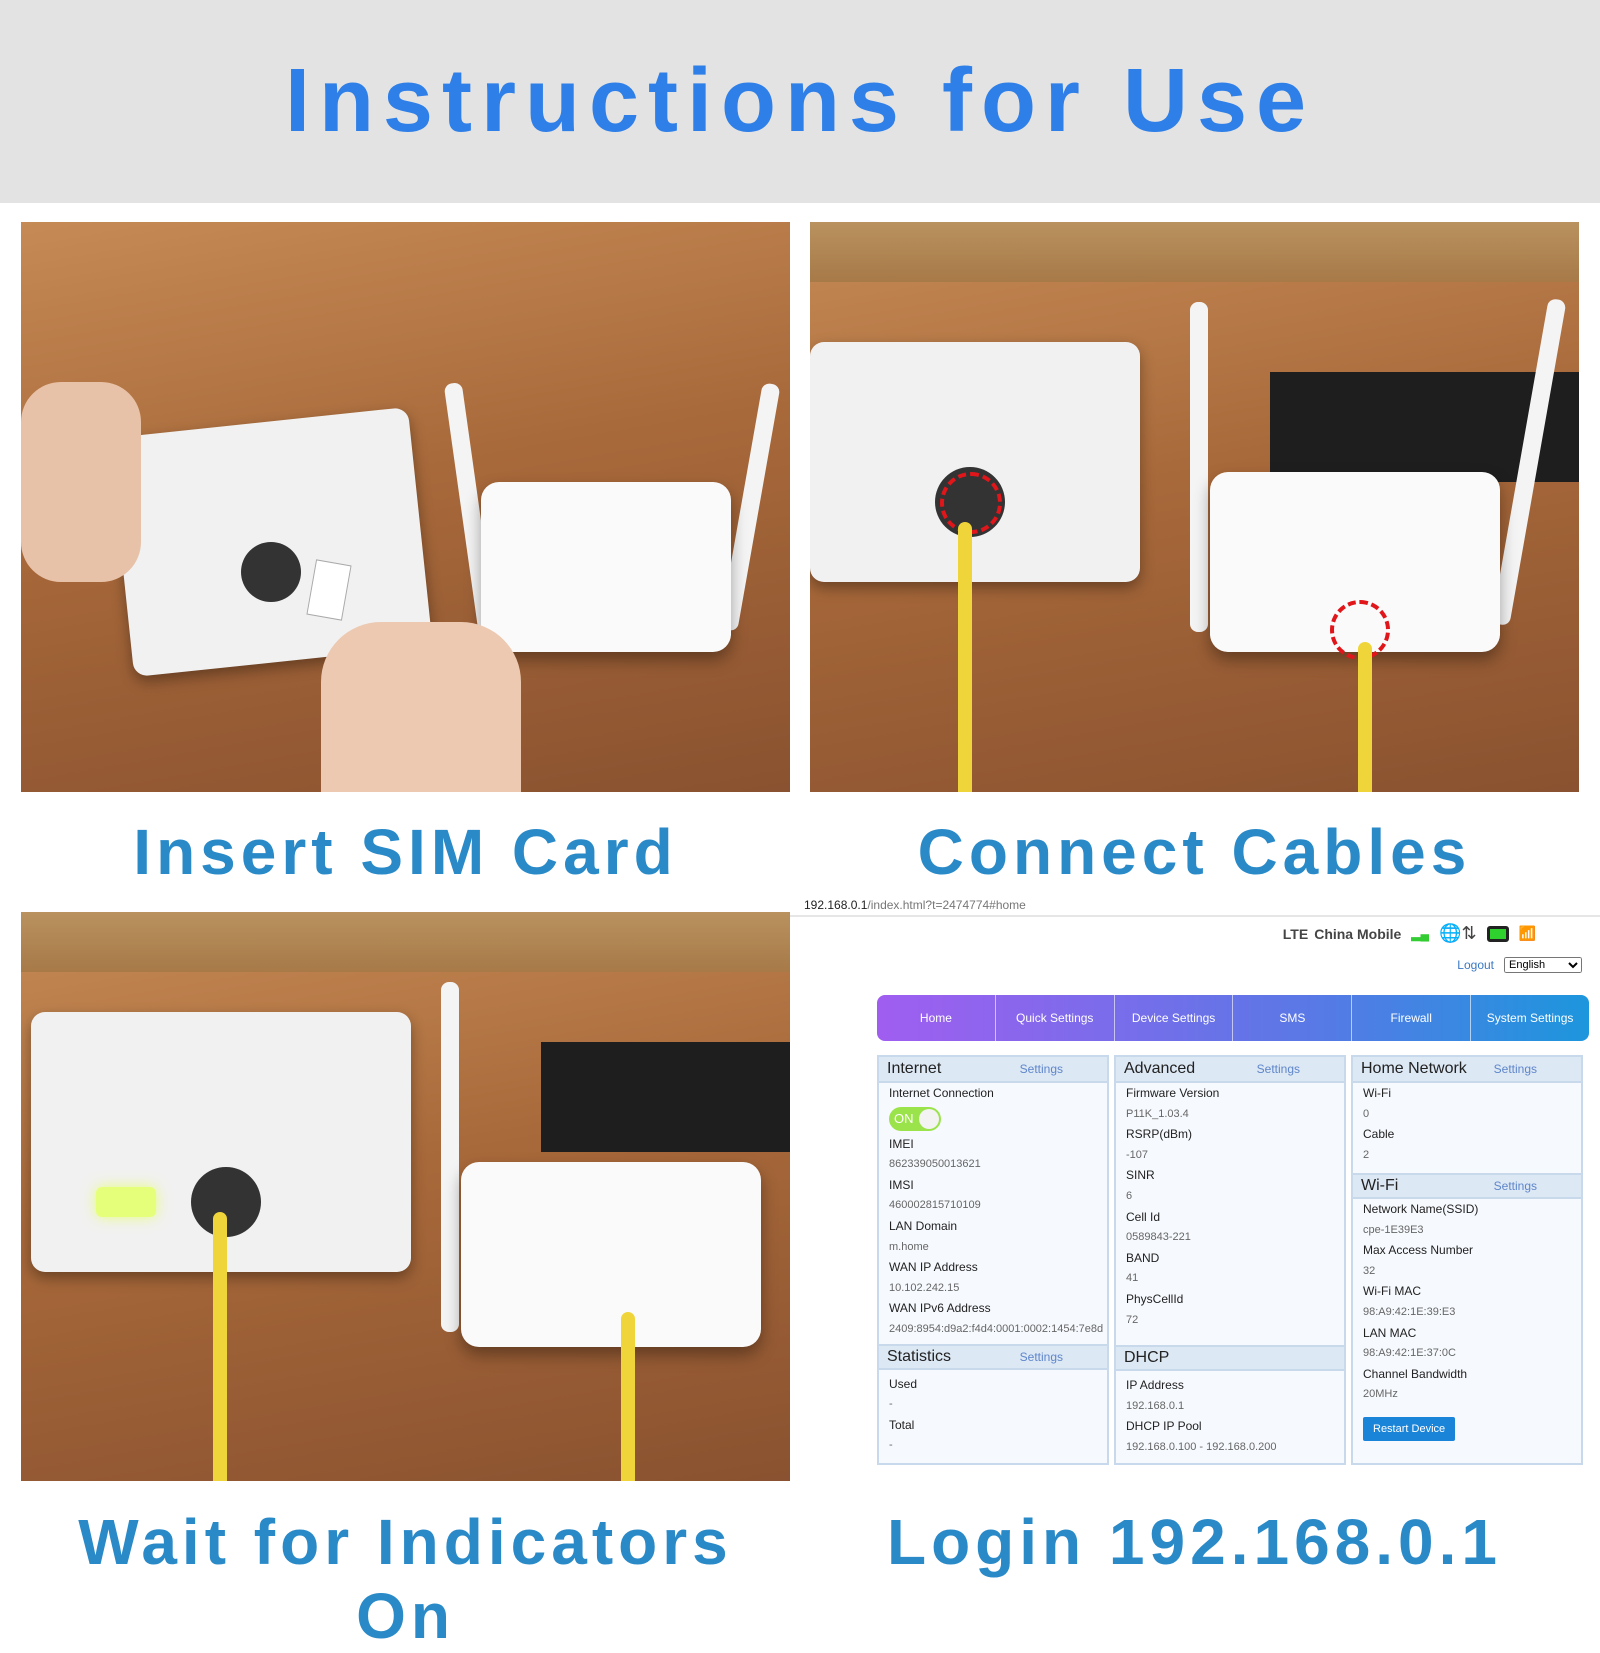 The width and height of the screenshot is (1600, 1653). What do you see at coordinates (405, 852) in the screenshot?
I see `caption-insert-sim: Insert SIM Card` at bounding box center [405, 852].